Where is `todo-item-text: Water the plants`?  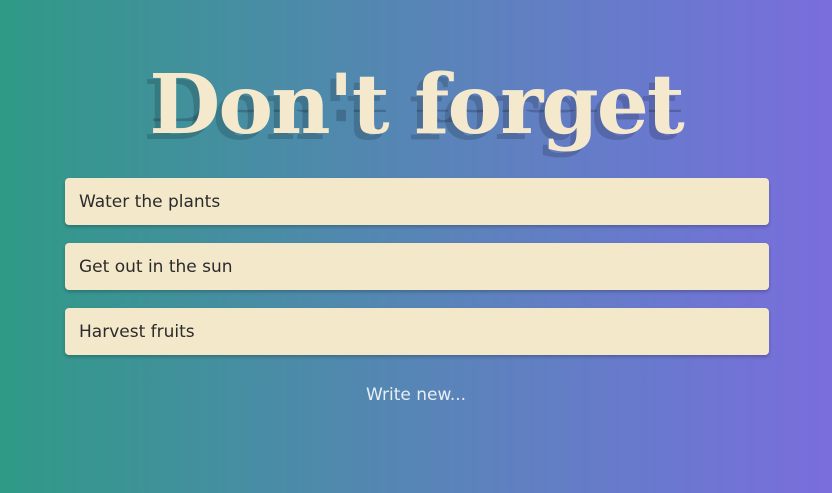
todo-item-text: Water the plants is located at coordinates (150, 201).